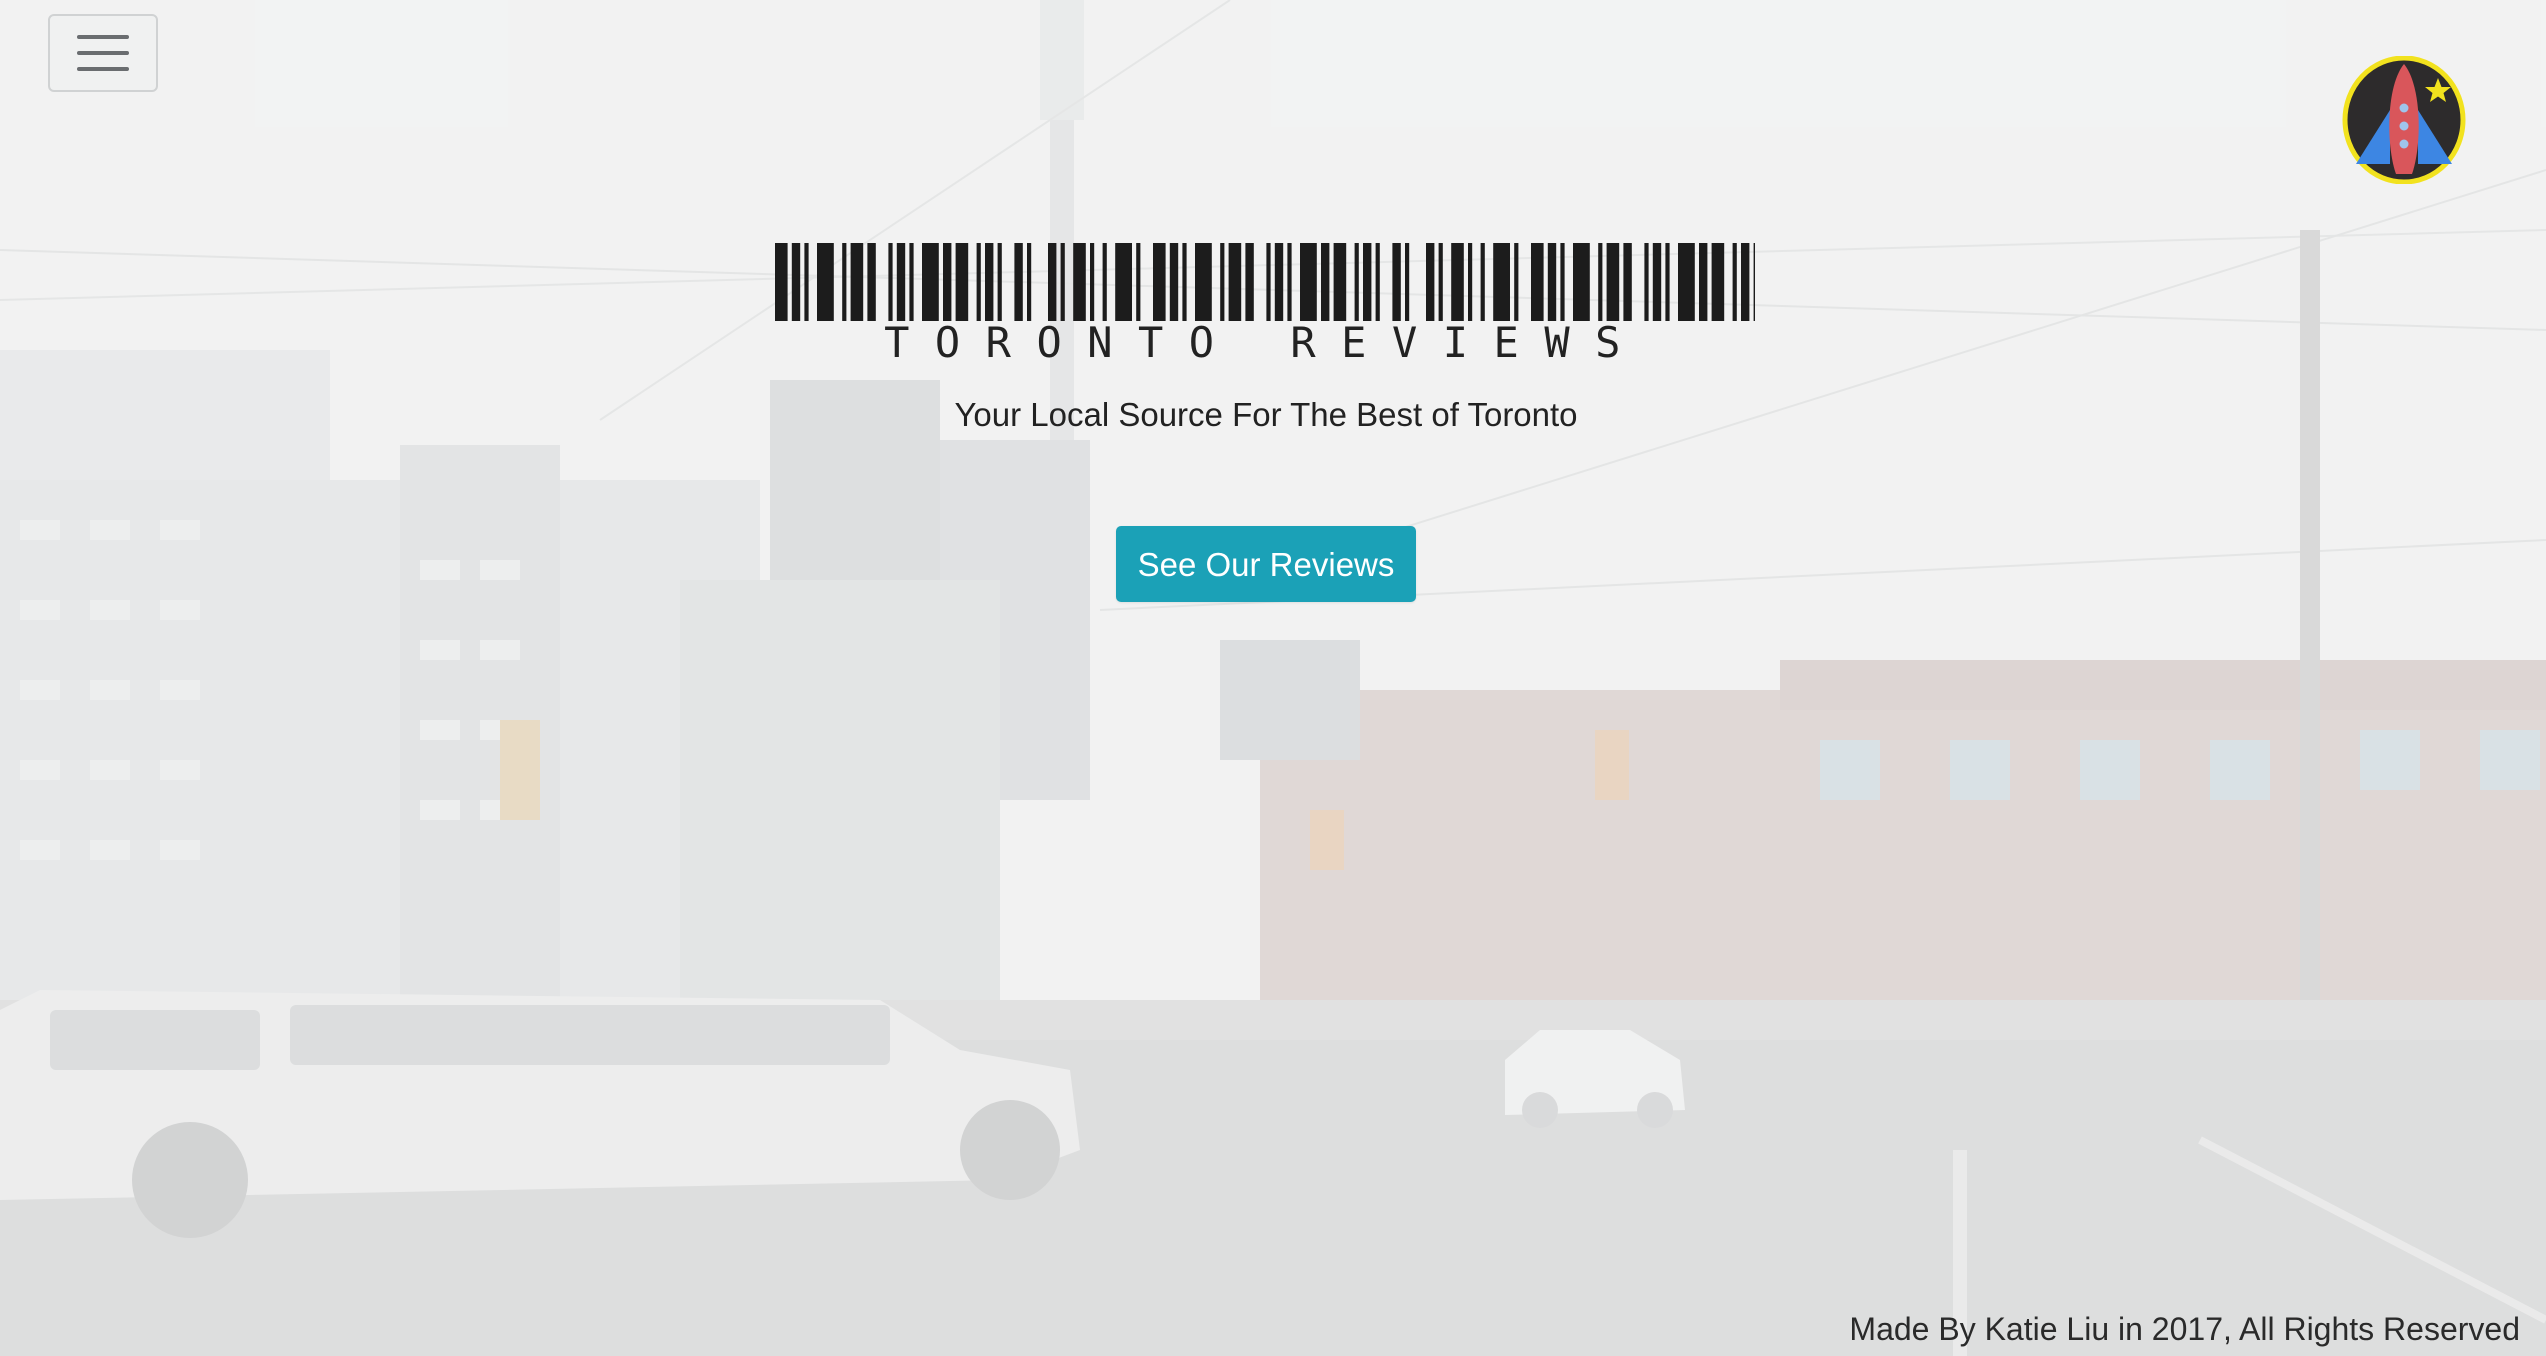  Describe the element at coordinates (1266, 564) in the screenshot. I see `see-reviews-button: See Our Reviews` at that location.